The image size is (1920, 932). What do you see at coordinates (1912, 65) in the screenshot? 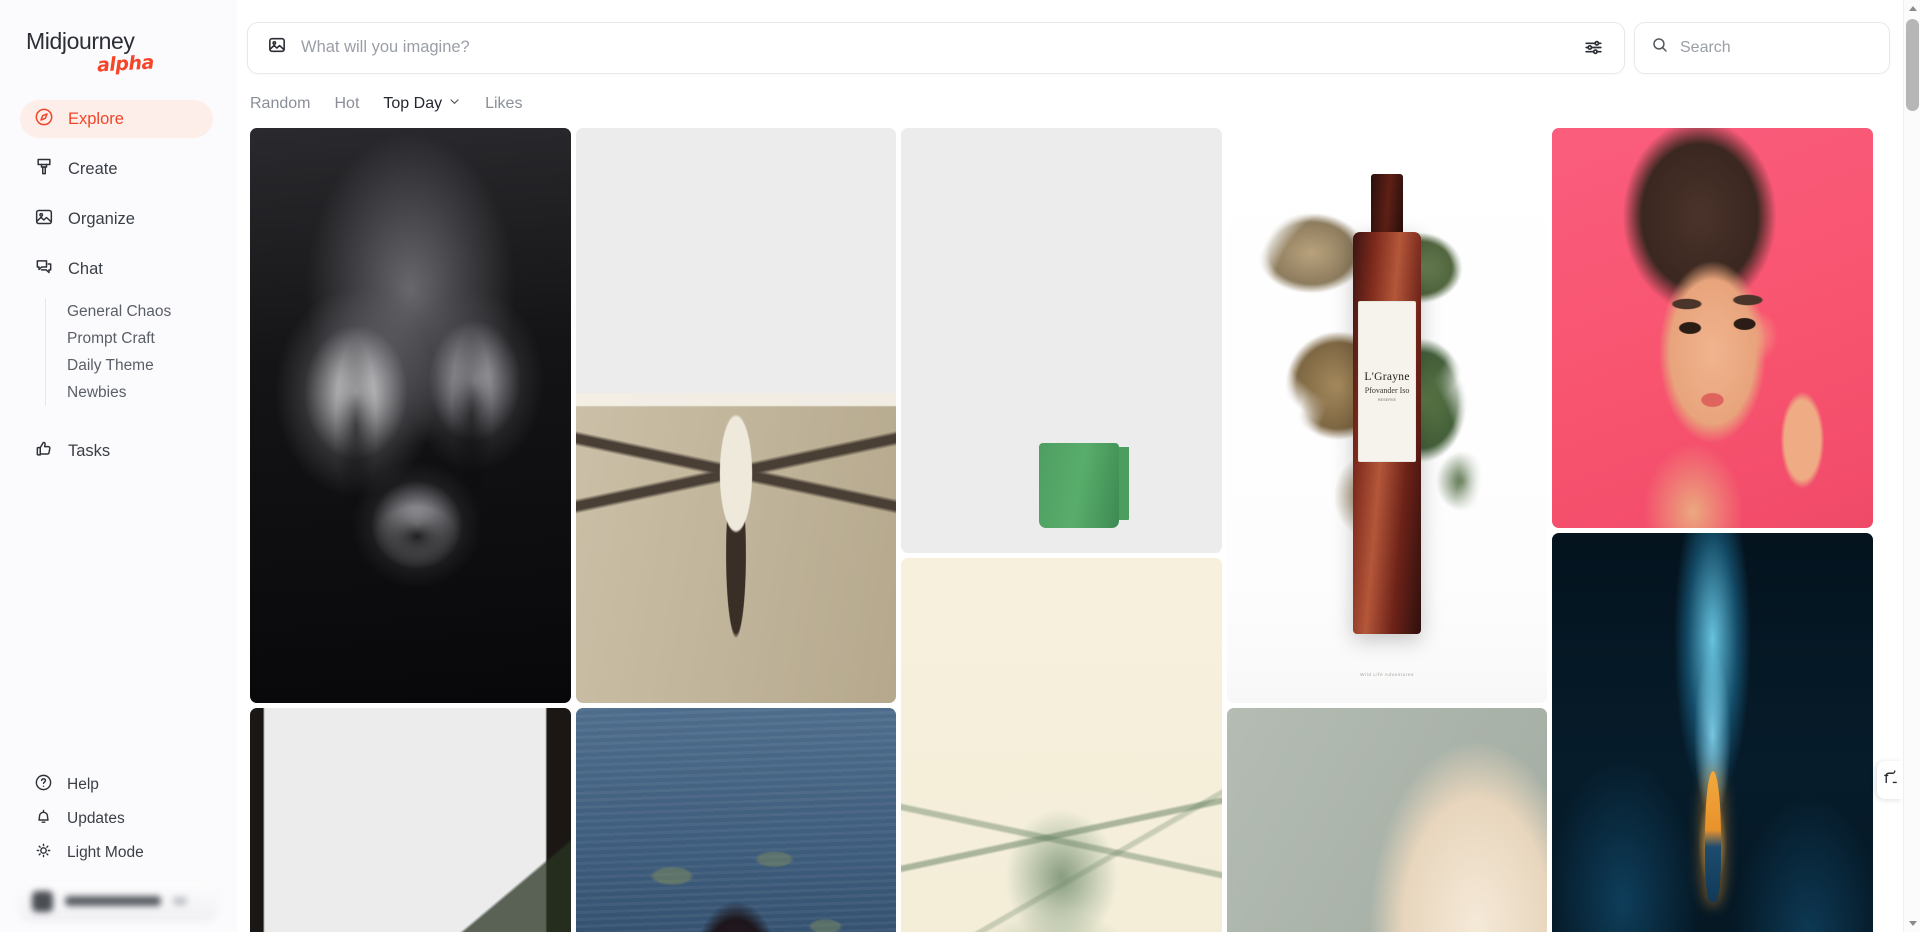
I see `scrollbar-thumb` at bounding box center [1912, 65].